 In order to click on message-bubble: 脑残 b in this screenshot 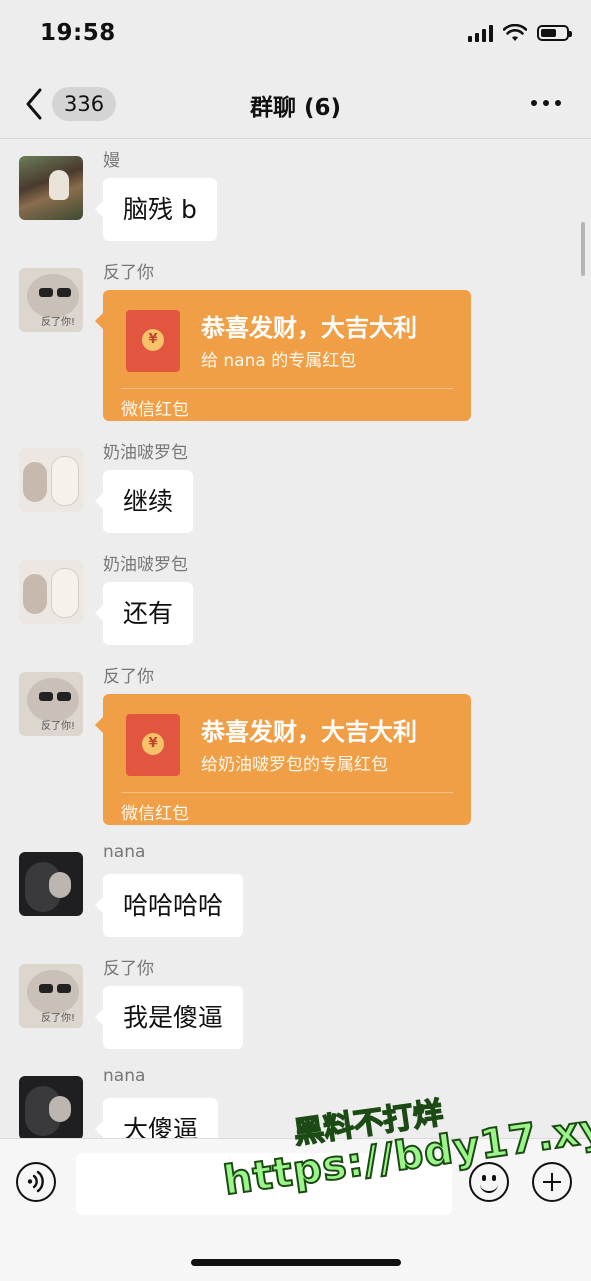, I will do `click(156, 209)`.